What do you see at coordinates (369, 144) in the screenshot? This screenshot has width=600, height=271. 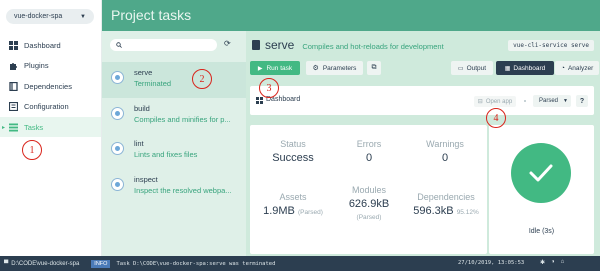 I see `stat-label: Errors` at bounding box center [369, 144].